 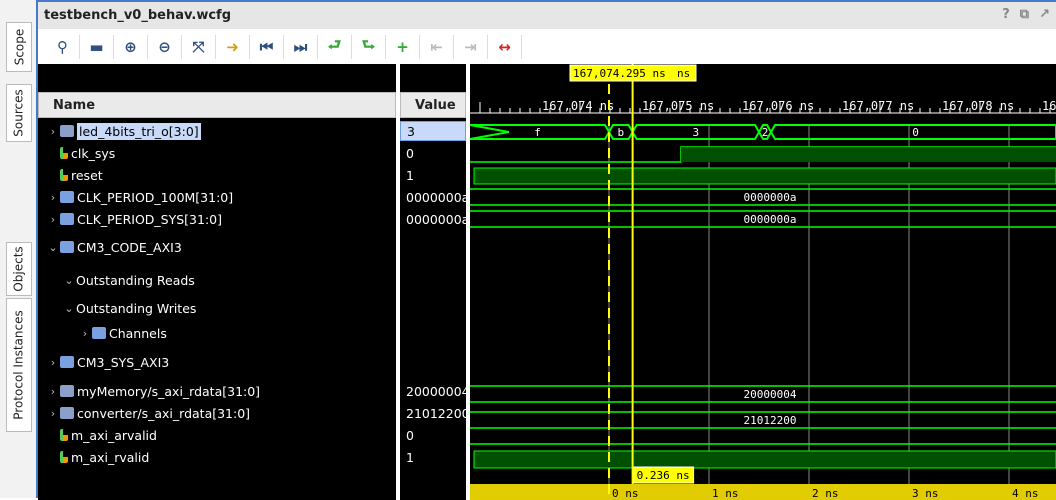 I want to click on window-title: testbench_v0_behav.wcfg, so click(x=138, y=15).